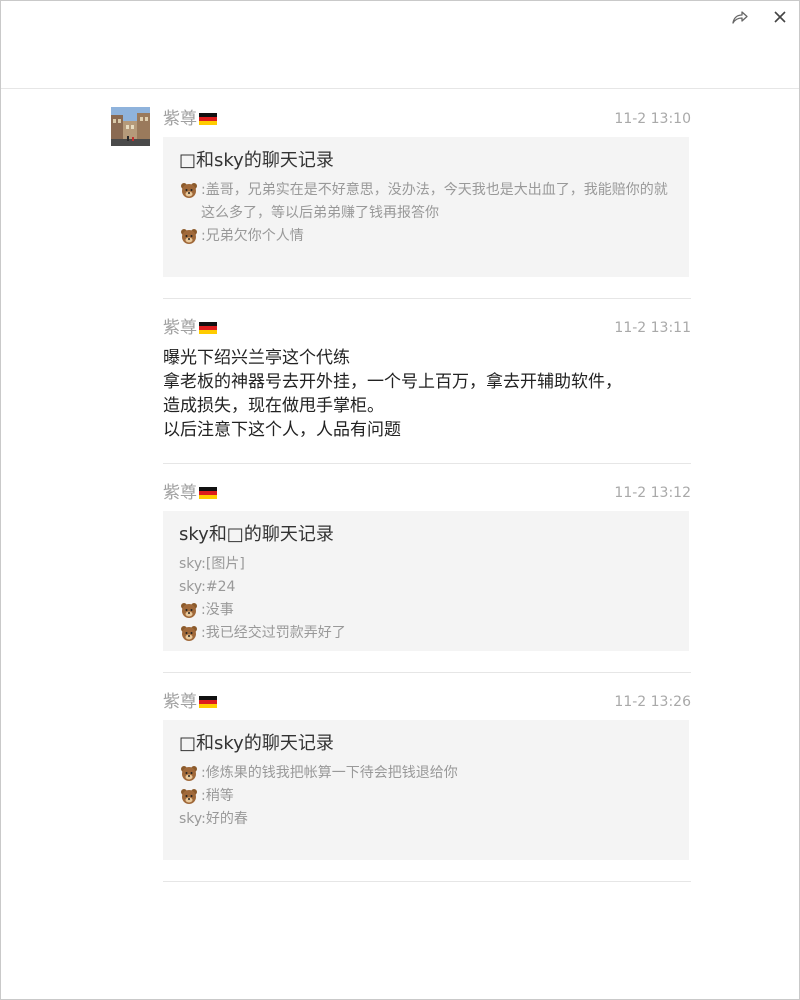 The height and width of the screenshot is (1000, 800). Describe the element at coordinates (213, 819) in the screenshot. I see `card-line: sky:好的春` at that location.